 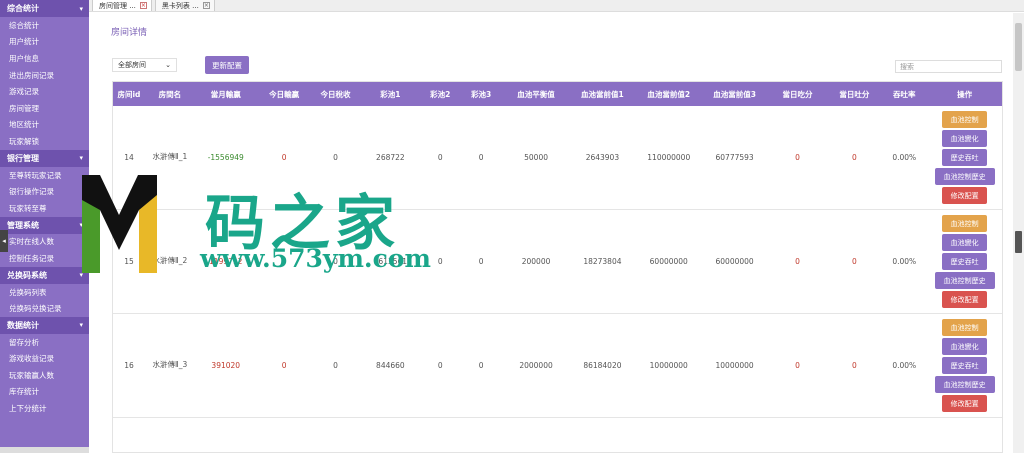 I want to click on table-cell-cur2: 110000000, so click(x=669, y=157).